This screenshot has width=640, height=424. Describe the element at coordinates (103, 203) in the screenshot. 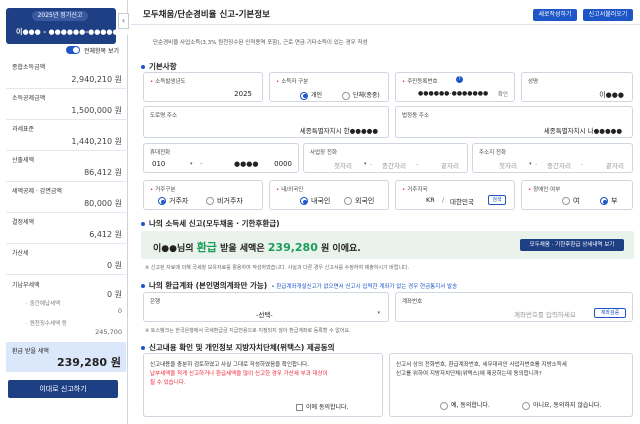

I see `summary-value: 80,000 원` at that location.